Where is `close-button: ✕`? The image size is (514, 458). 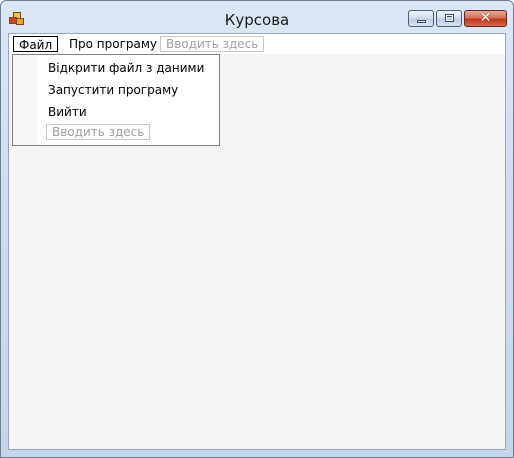
close-button: ✕ is located at coordinates (485, 18).